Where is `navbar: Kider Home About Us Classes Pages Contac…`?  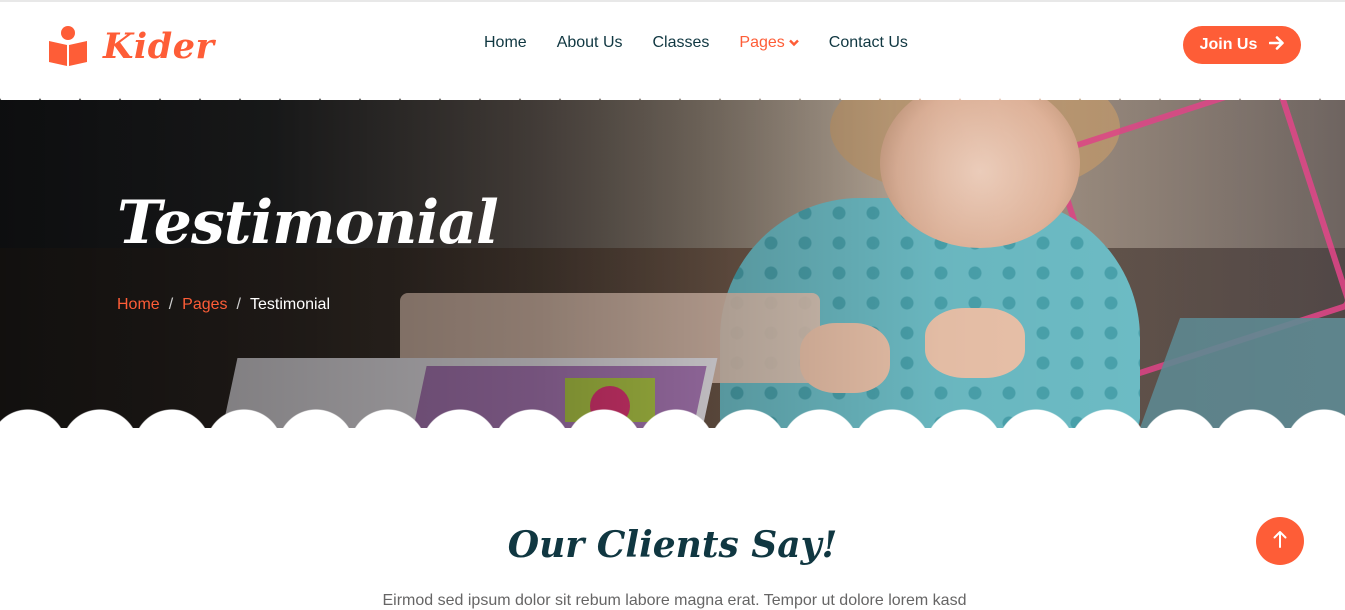 navbar: Kider Home About Us Classes Pages Contac… is located at coordinates (672, 45).